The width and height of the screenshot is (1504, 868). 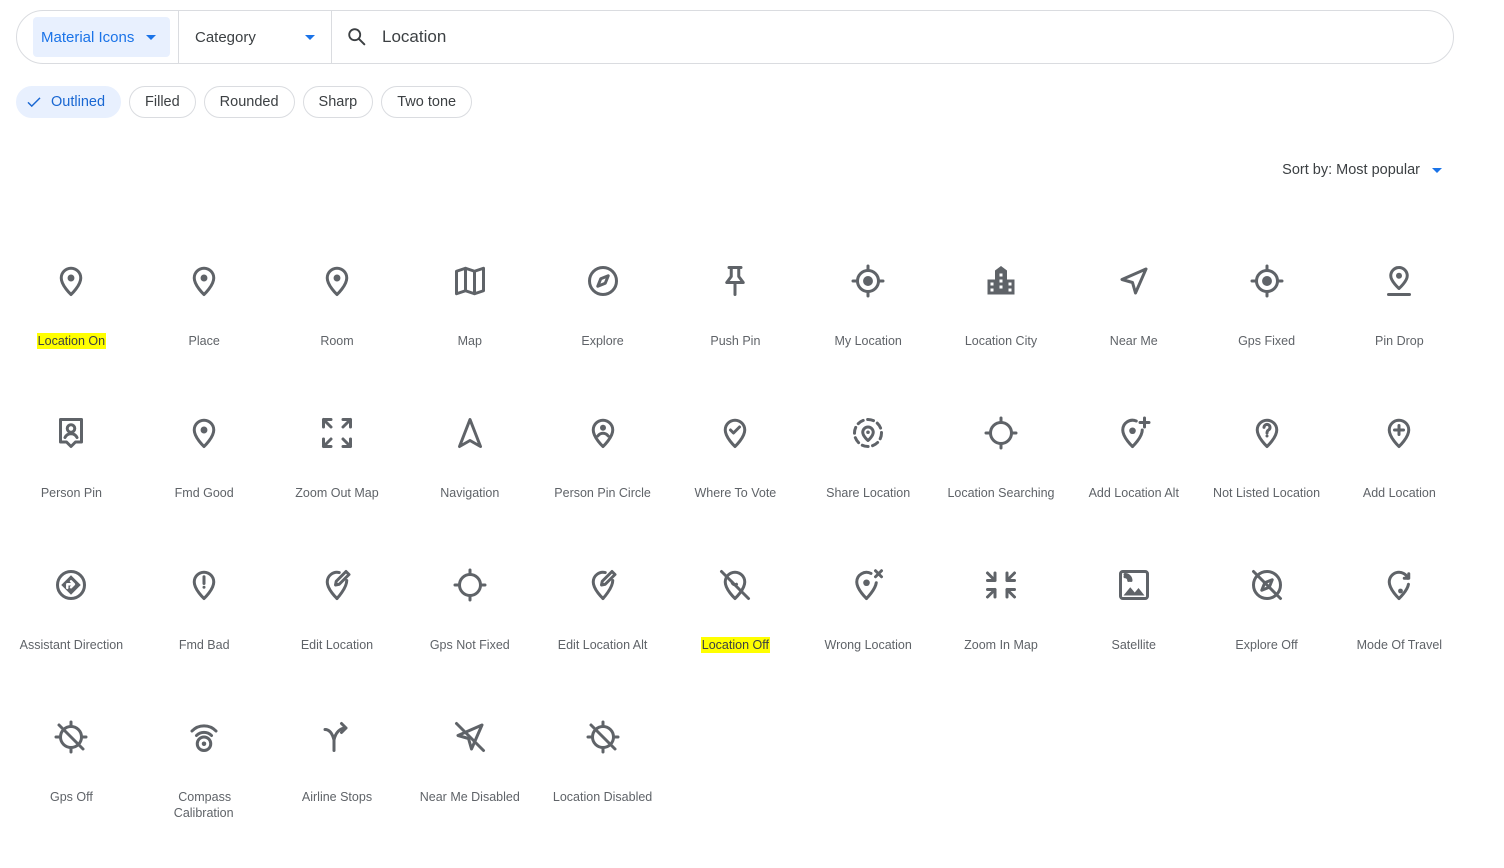 What do you see at coordinates (1399, 493) in the screenshot?
I see `icon-tile-label: Add Location` at bounding box center [1399, 493].